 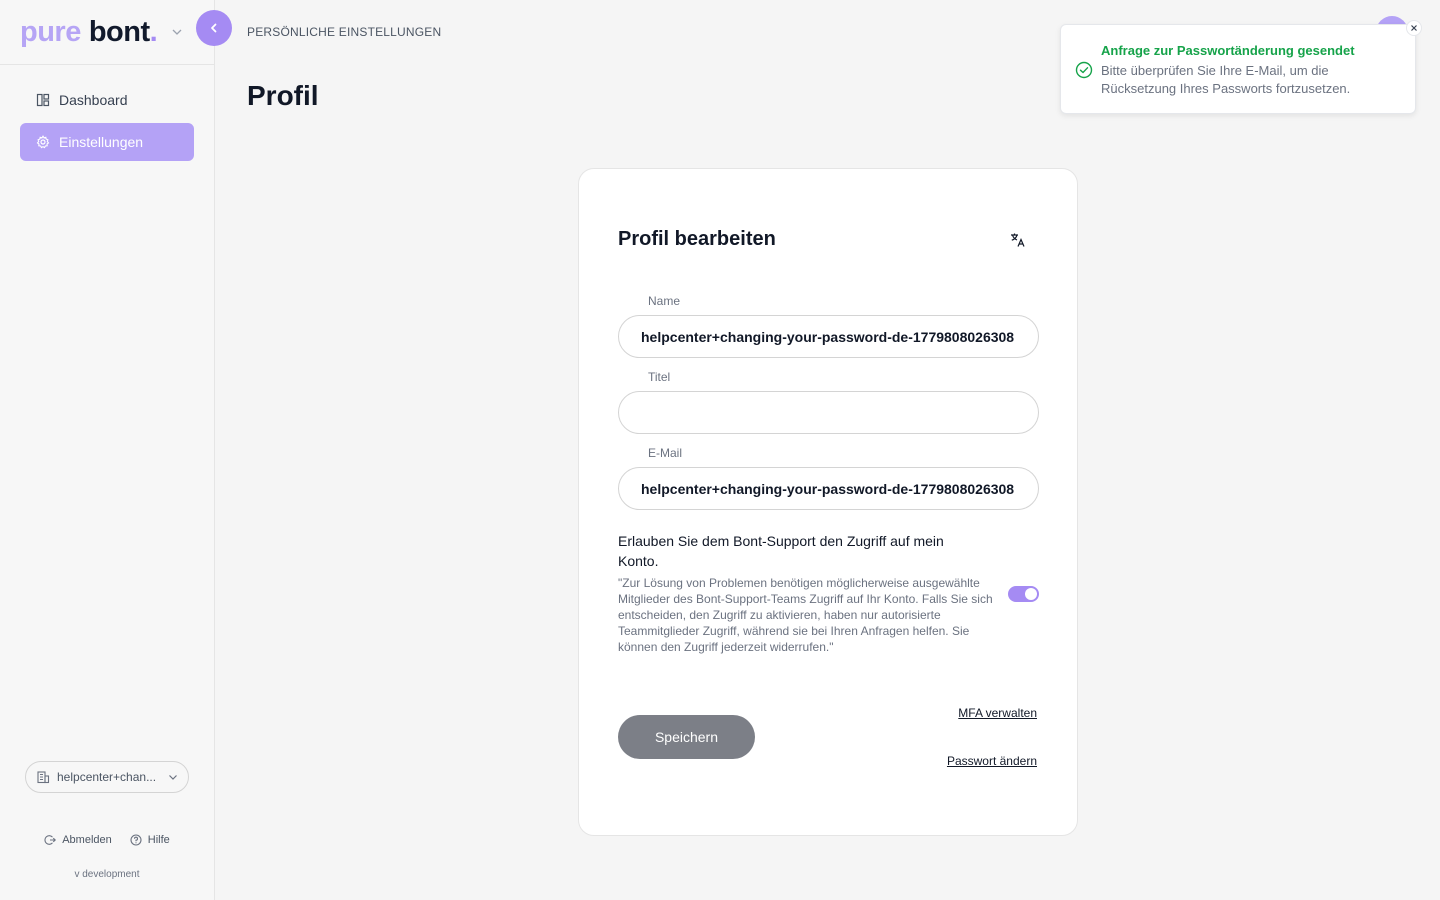 I want to click on title-field-wrapper, so click(x=828, y=412).